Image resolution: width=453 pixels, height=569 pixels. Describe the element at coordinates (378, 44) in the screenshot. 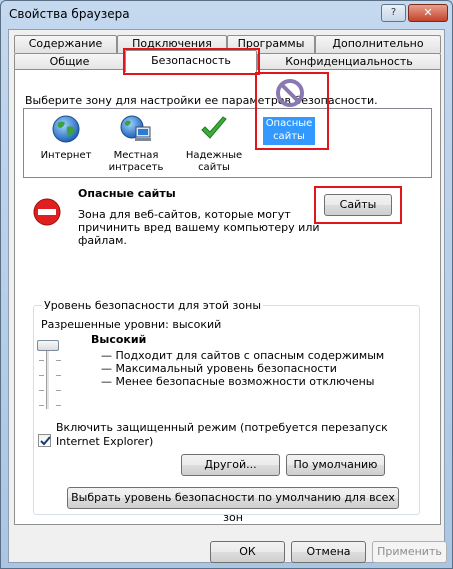

I see `tab-advanced: Дополнительно` at that location.